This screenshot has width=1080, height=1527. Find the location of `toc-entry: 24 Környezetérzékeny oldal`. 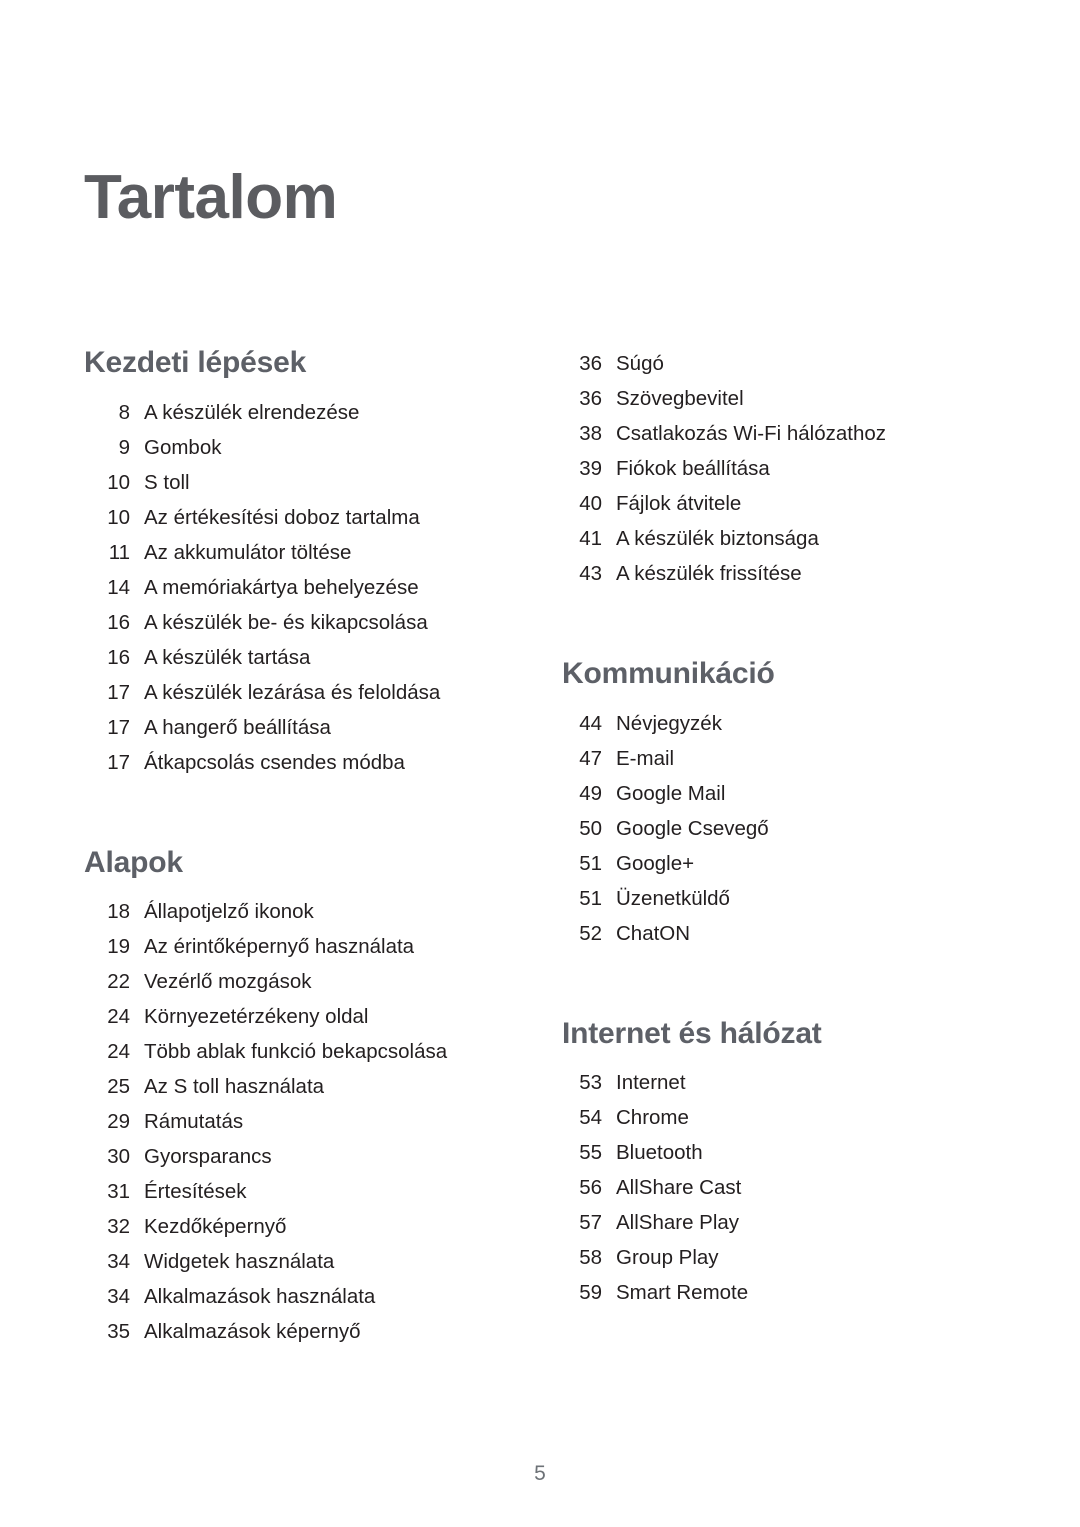

toc-entry: 24 Környezetérzékeny oldal is located at coordinates (299, 1016).